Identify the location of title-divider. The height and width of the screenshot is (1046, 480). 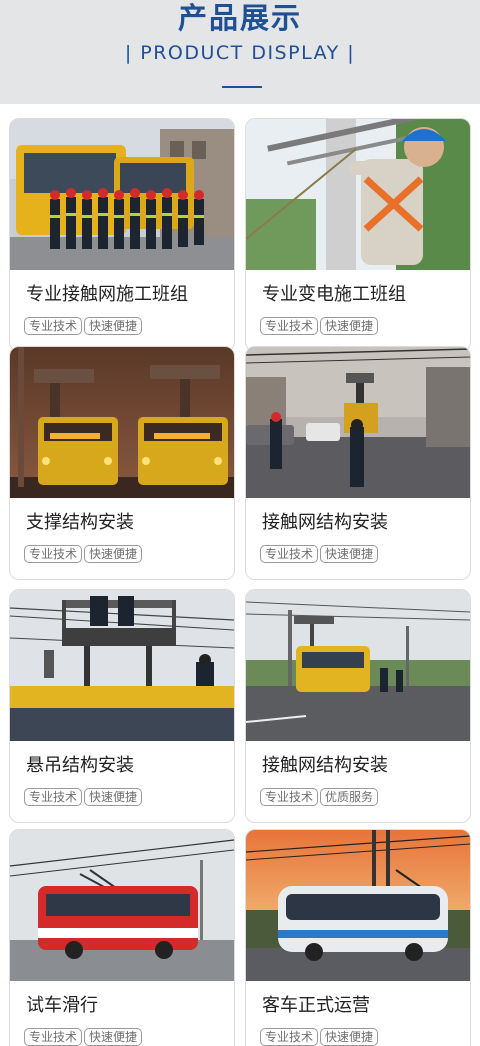
(242, 87).